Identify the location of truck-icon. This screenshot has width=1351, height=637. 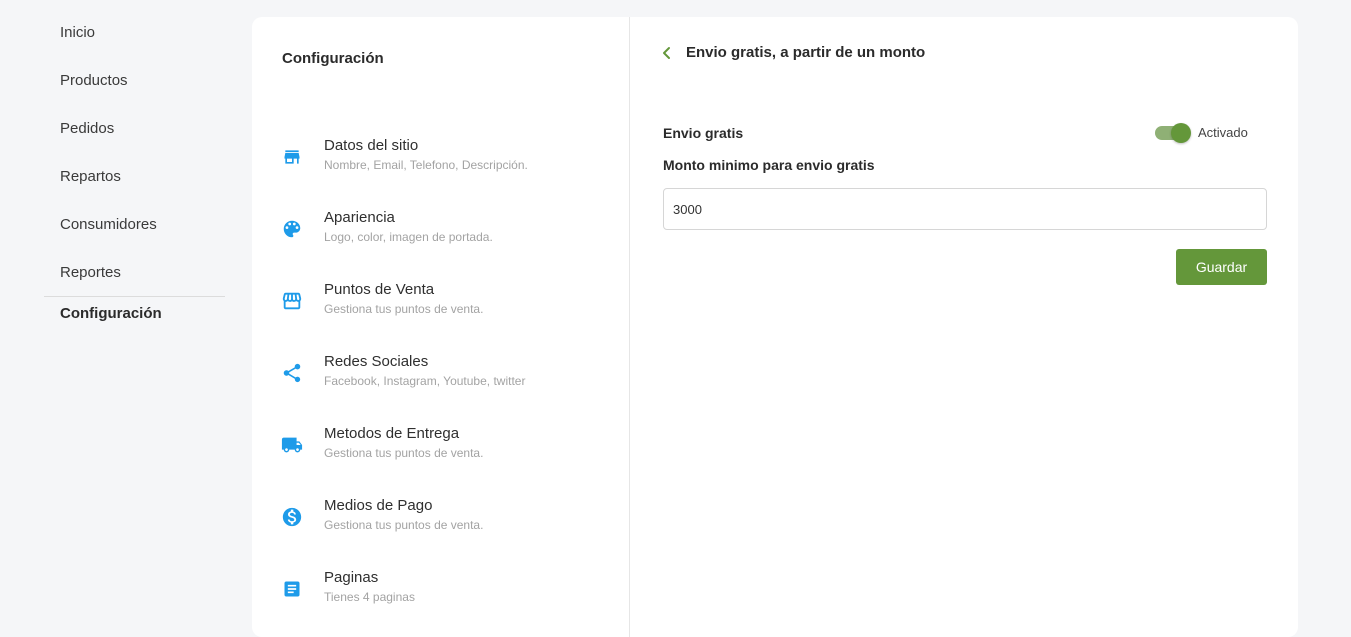
(292, 445).